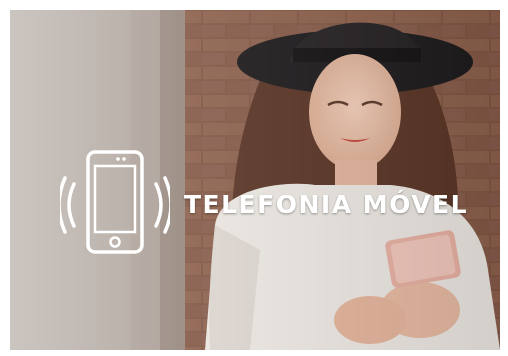 This screenshot has width=508, height=356. What do you see at coordinates (115, 202) in the screenshot?
I see `smartphone-vibrating-icon` at bounding box center [115, 202].